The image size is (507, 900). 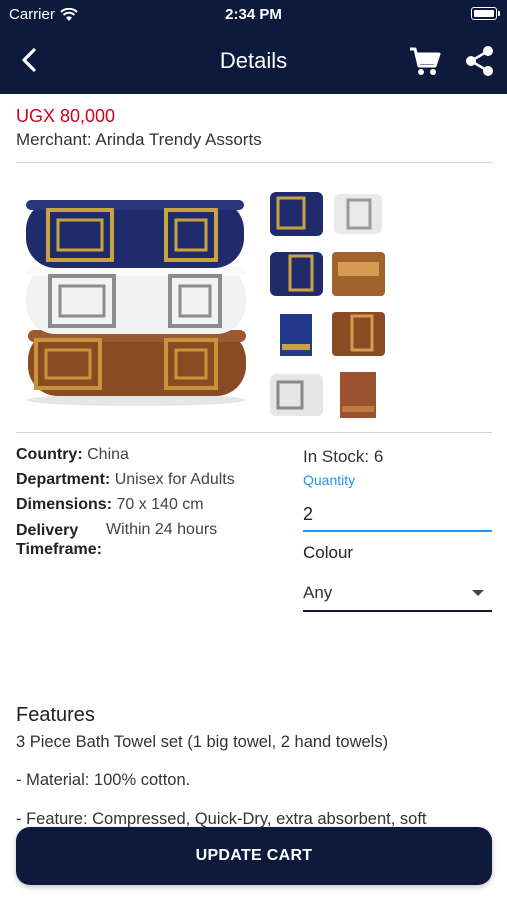 What do you see at coordinates (253, 62) in the screenshot?
I see `nav-bar: Details` at bounding box center [253, 62].